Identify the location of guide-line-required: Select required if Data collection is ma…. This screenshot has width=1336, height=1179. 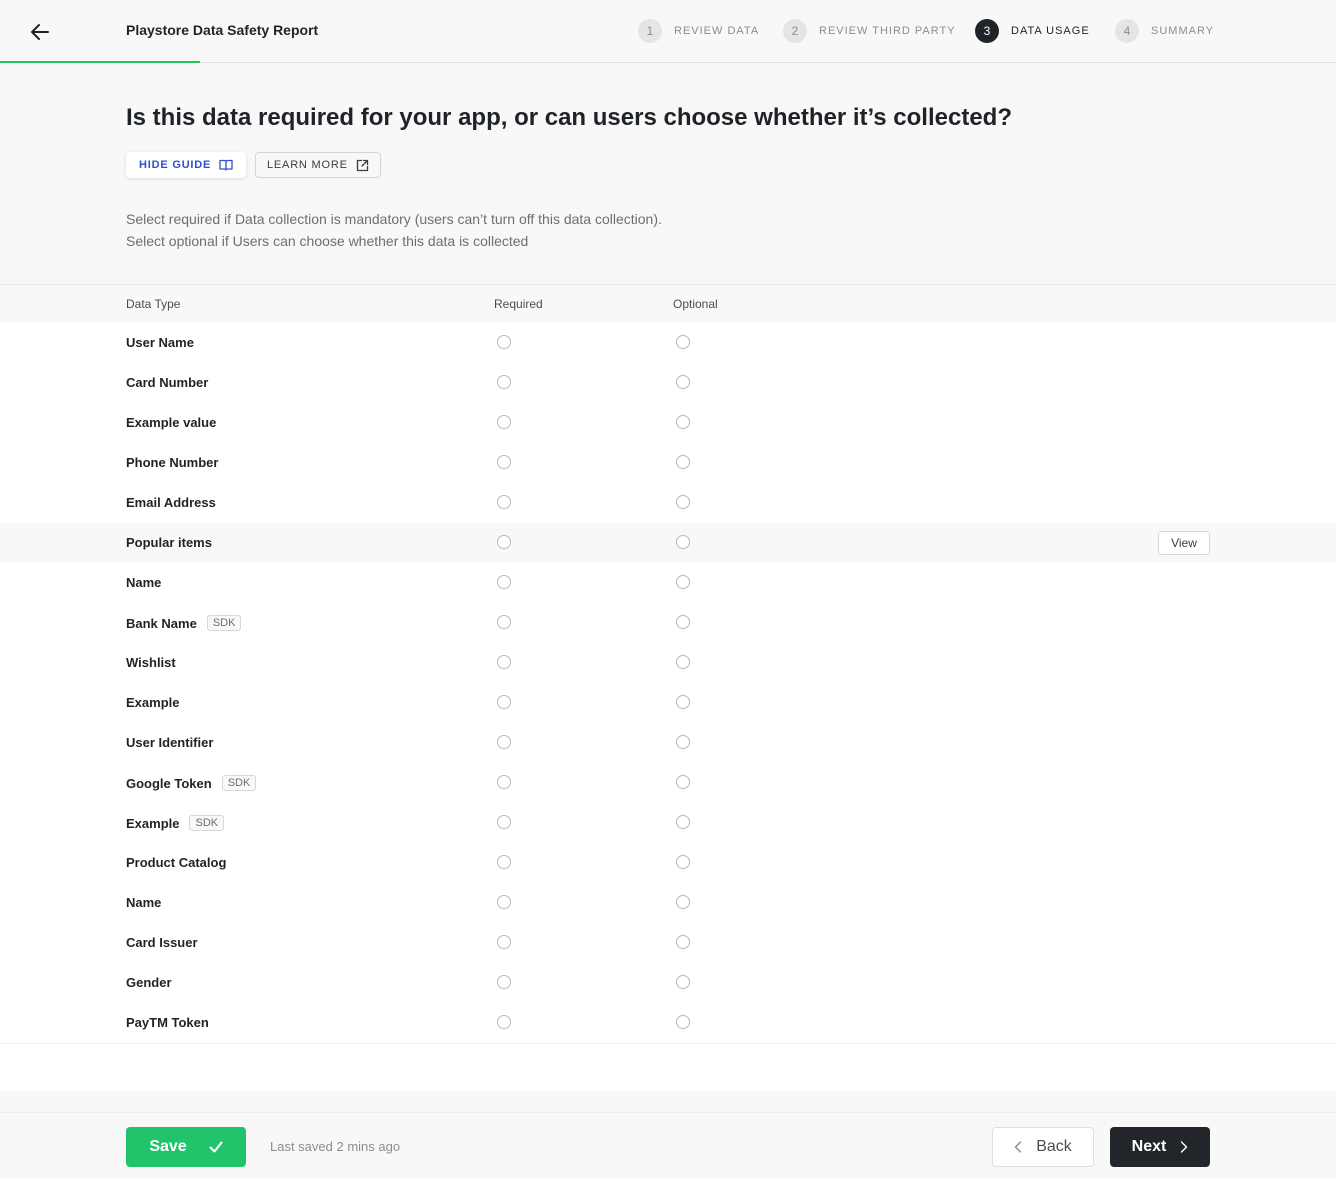
(394, 219).